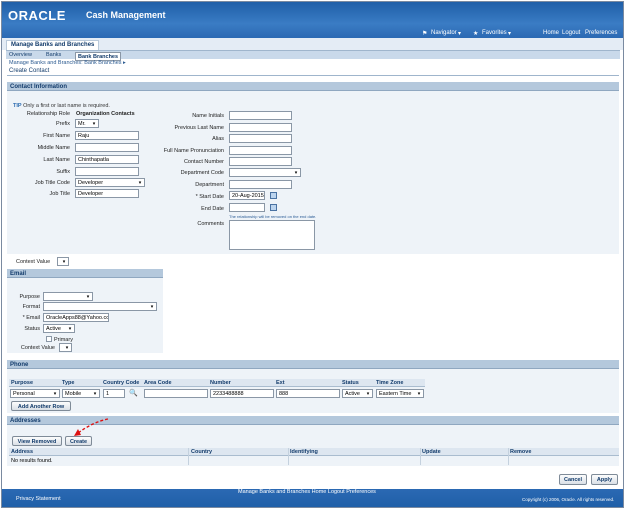 Image resolution: width=625 pixels, height=509 pixels. Describe the element at coordinates (571, 33) in the screenshot. I see `logout-link: Logout` at that location.